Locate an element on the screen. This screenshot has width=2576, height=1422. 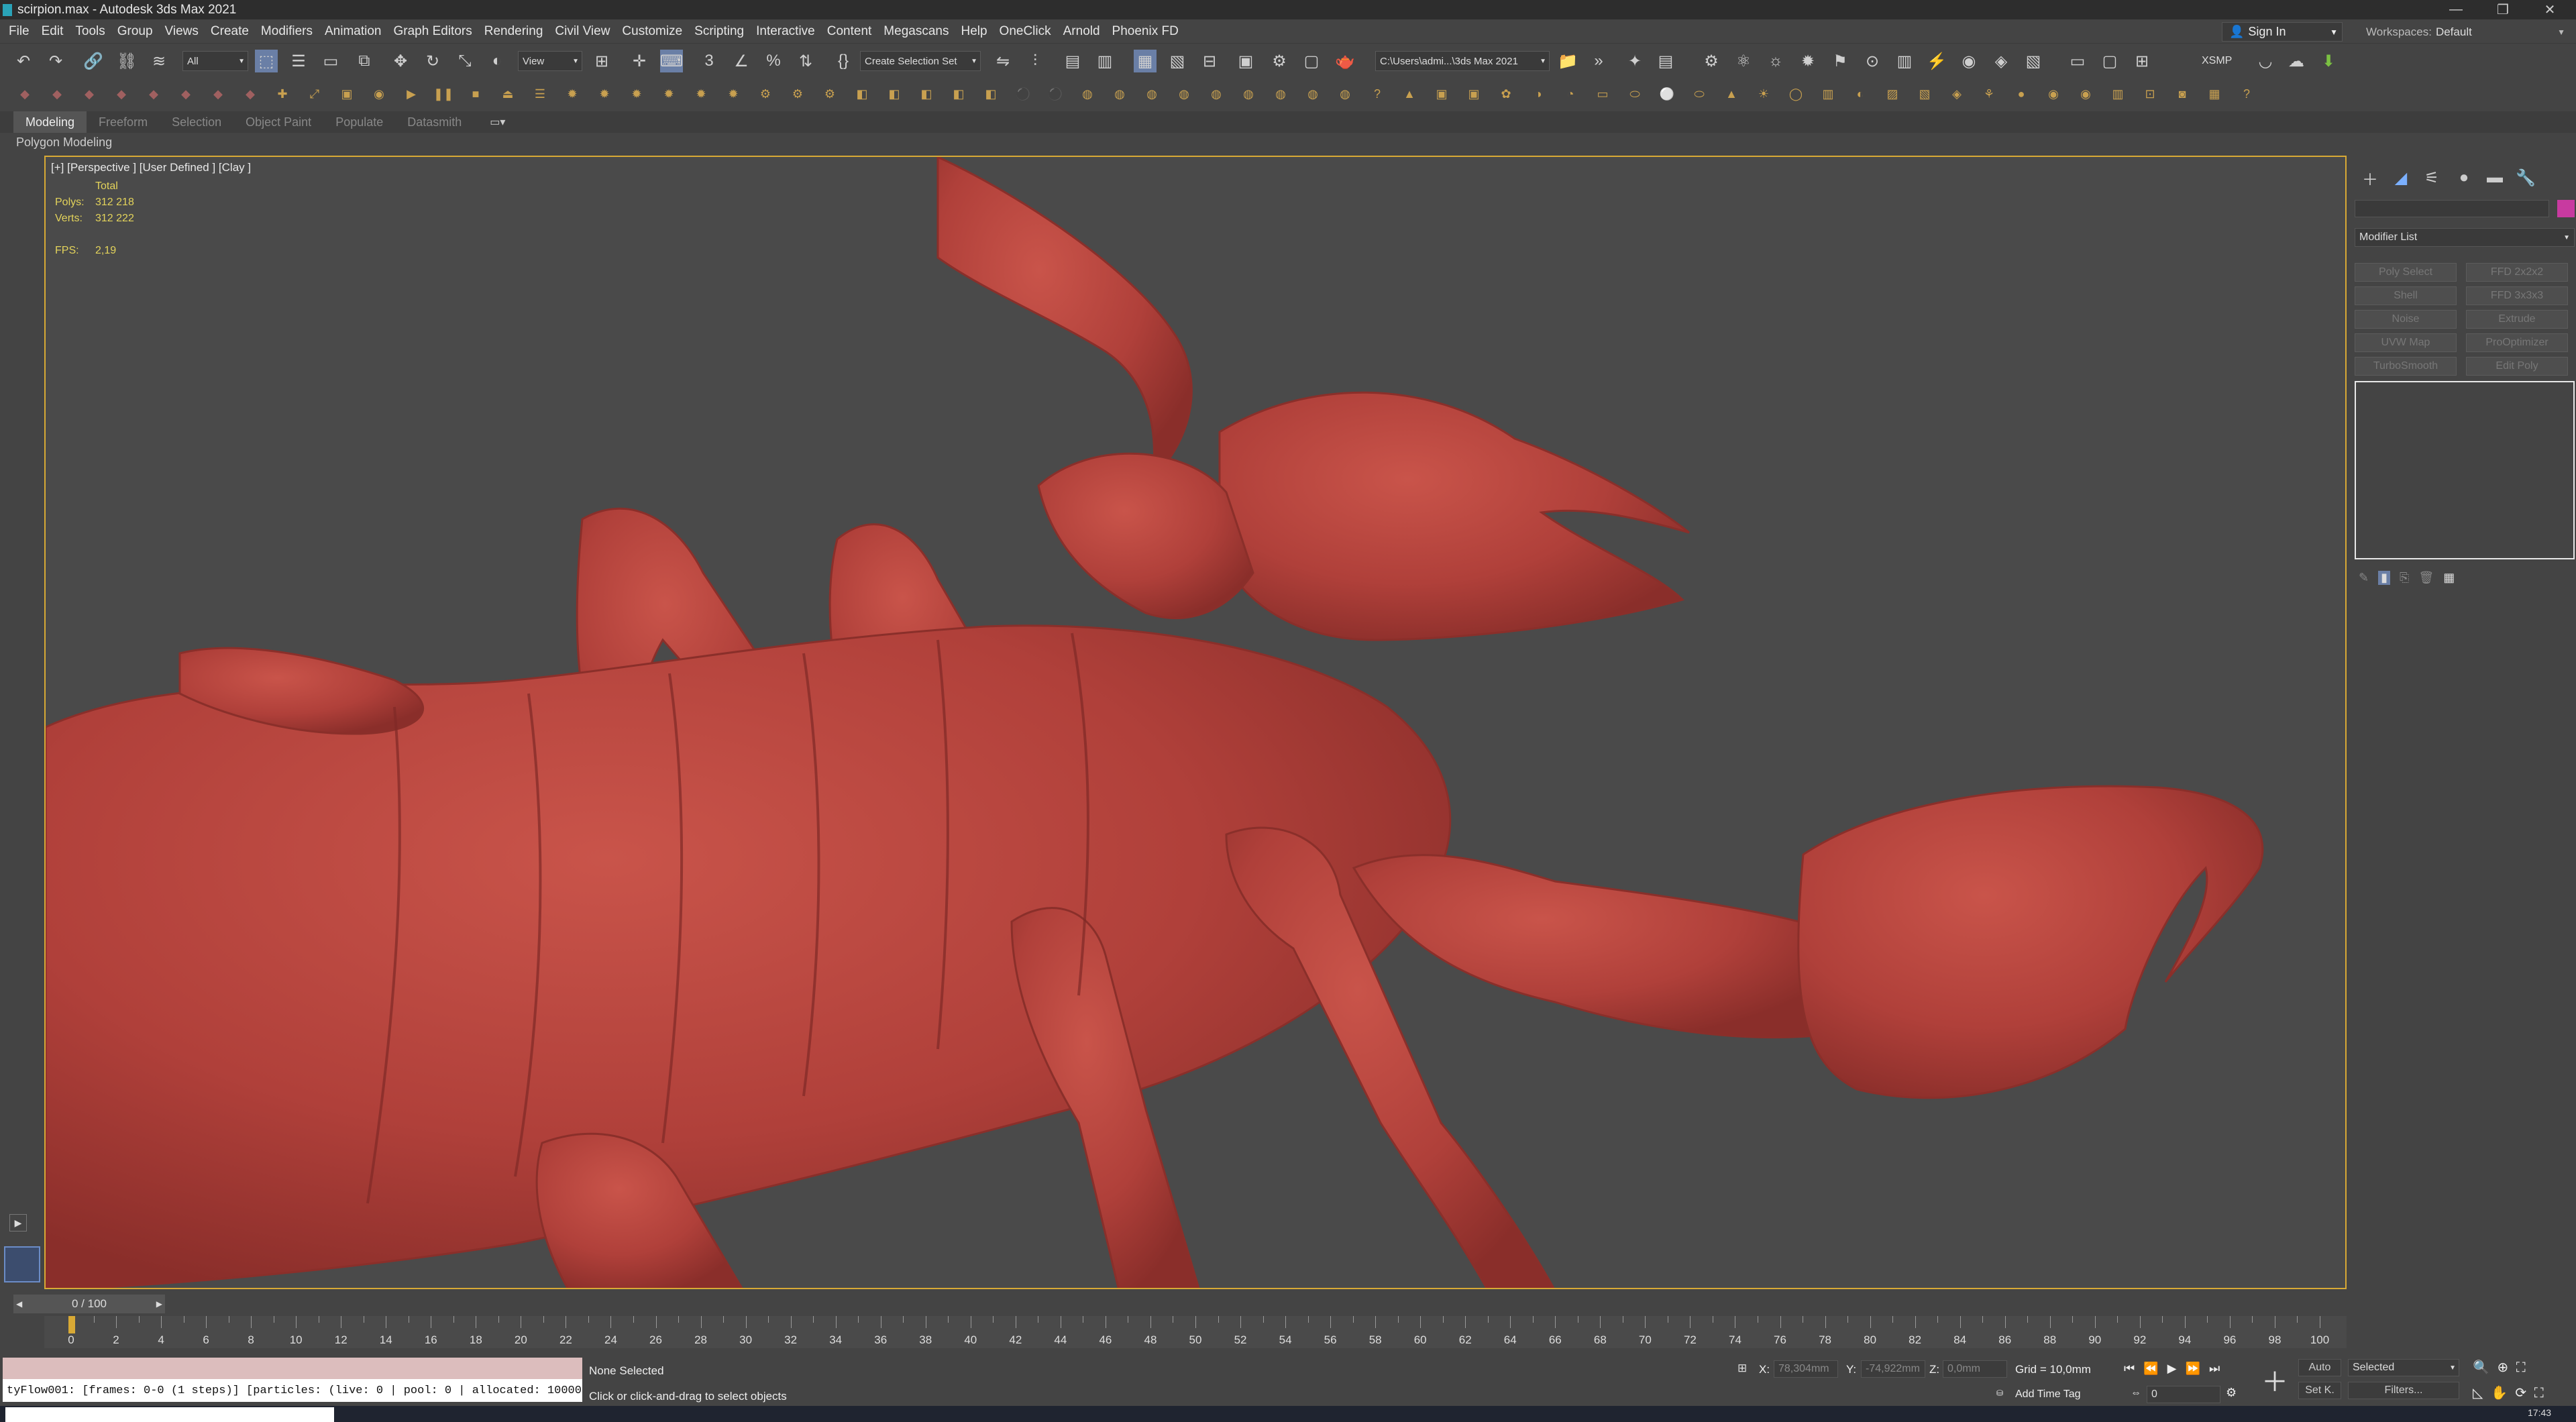
motion-tab-icon: ● is located at coordinates (2464, 177).